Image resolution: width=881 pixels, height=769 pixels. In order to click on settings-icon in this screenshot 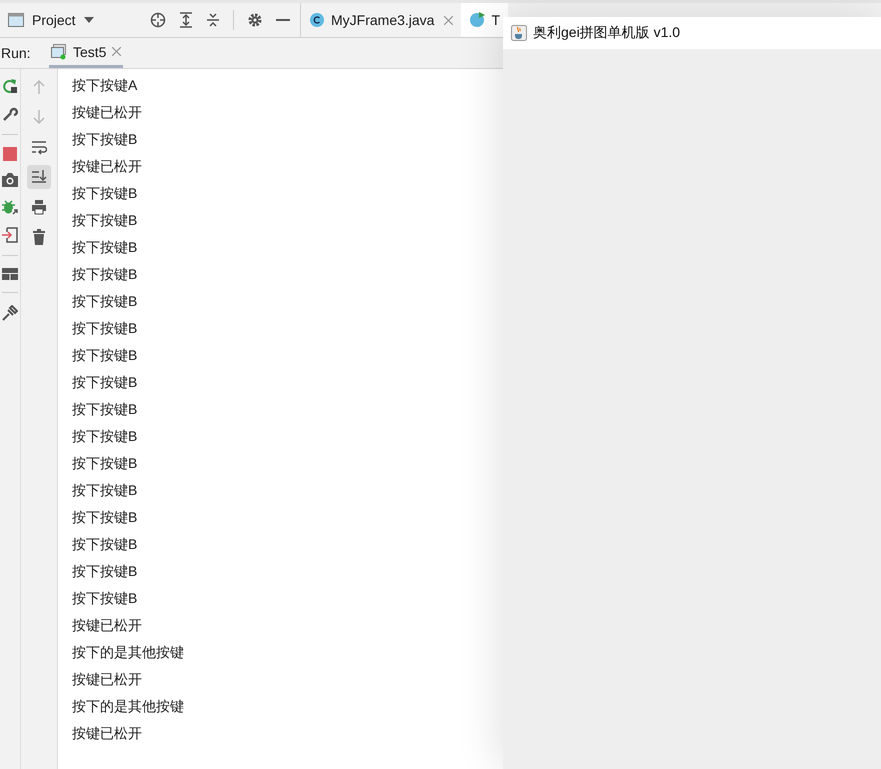, I will do `click(255, 20)`.